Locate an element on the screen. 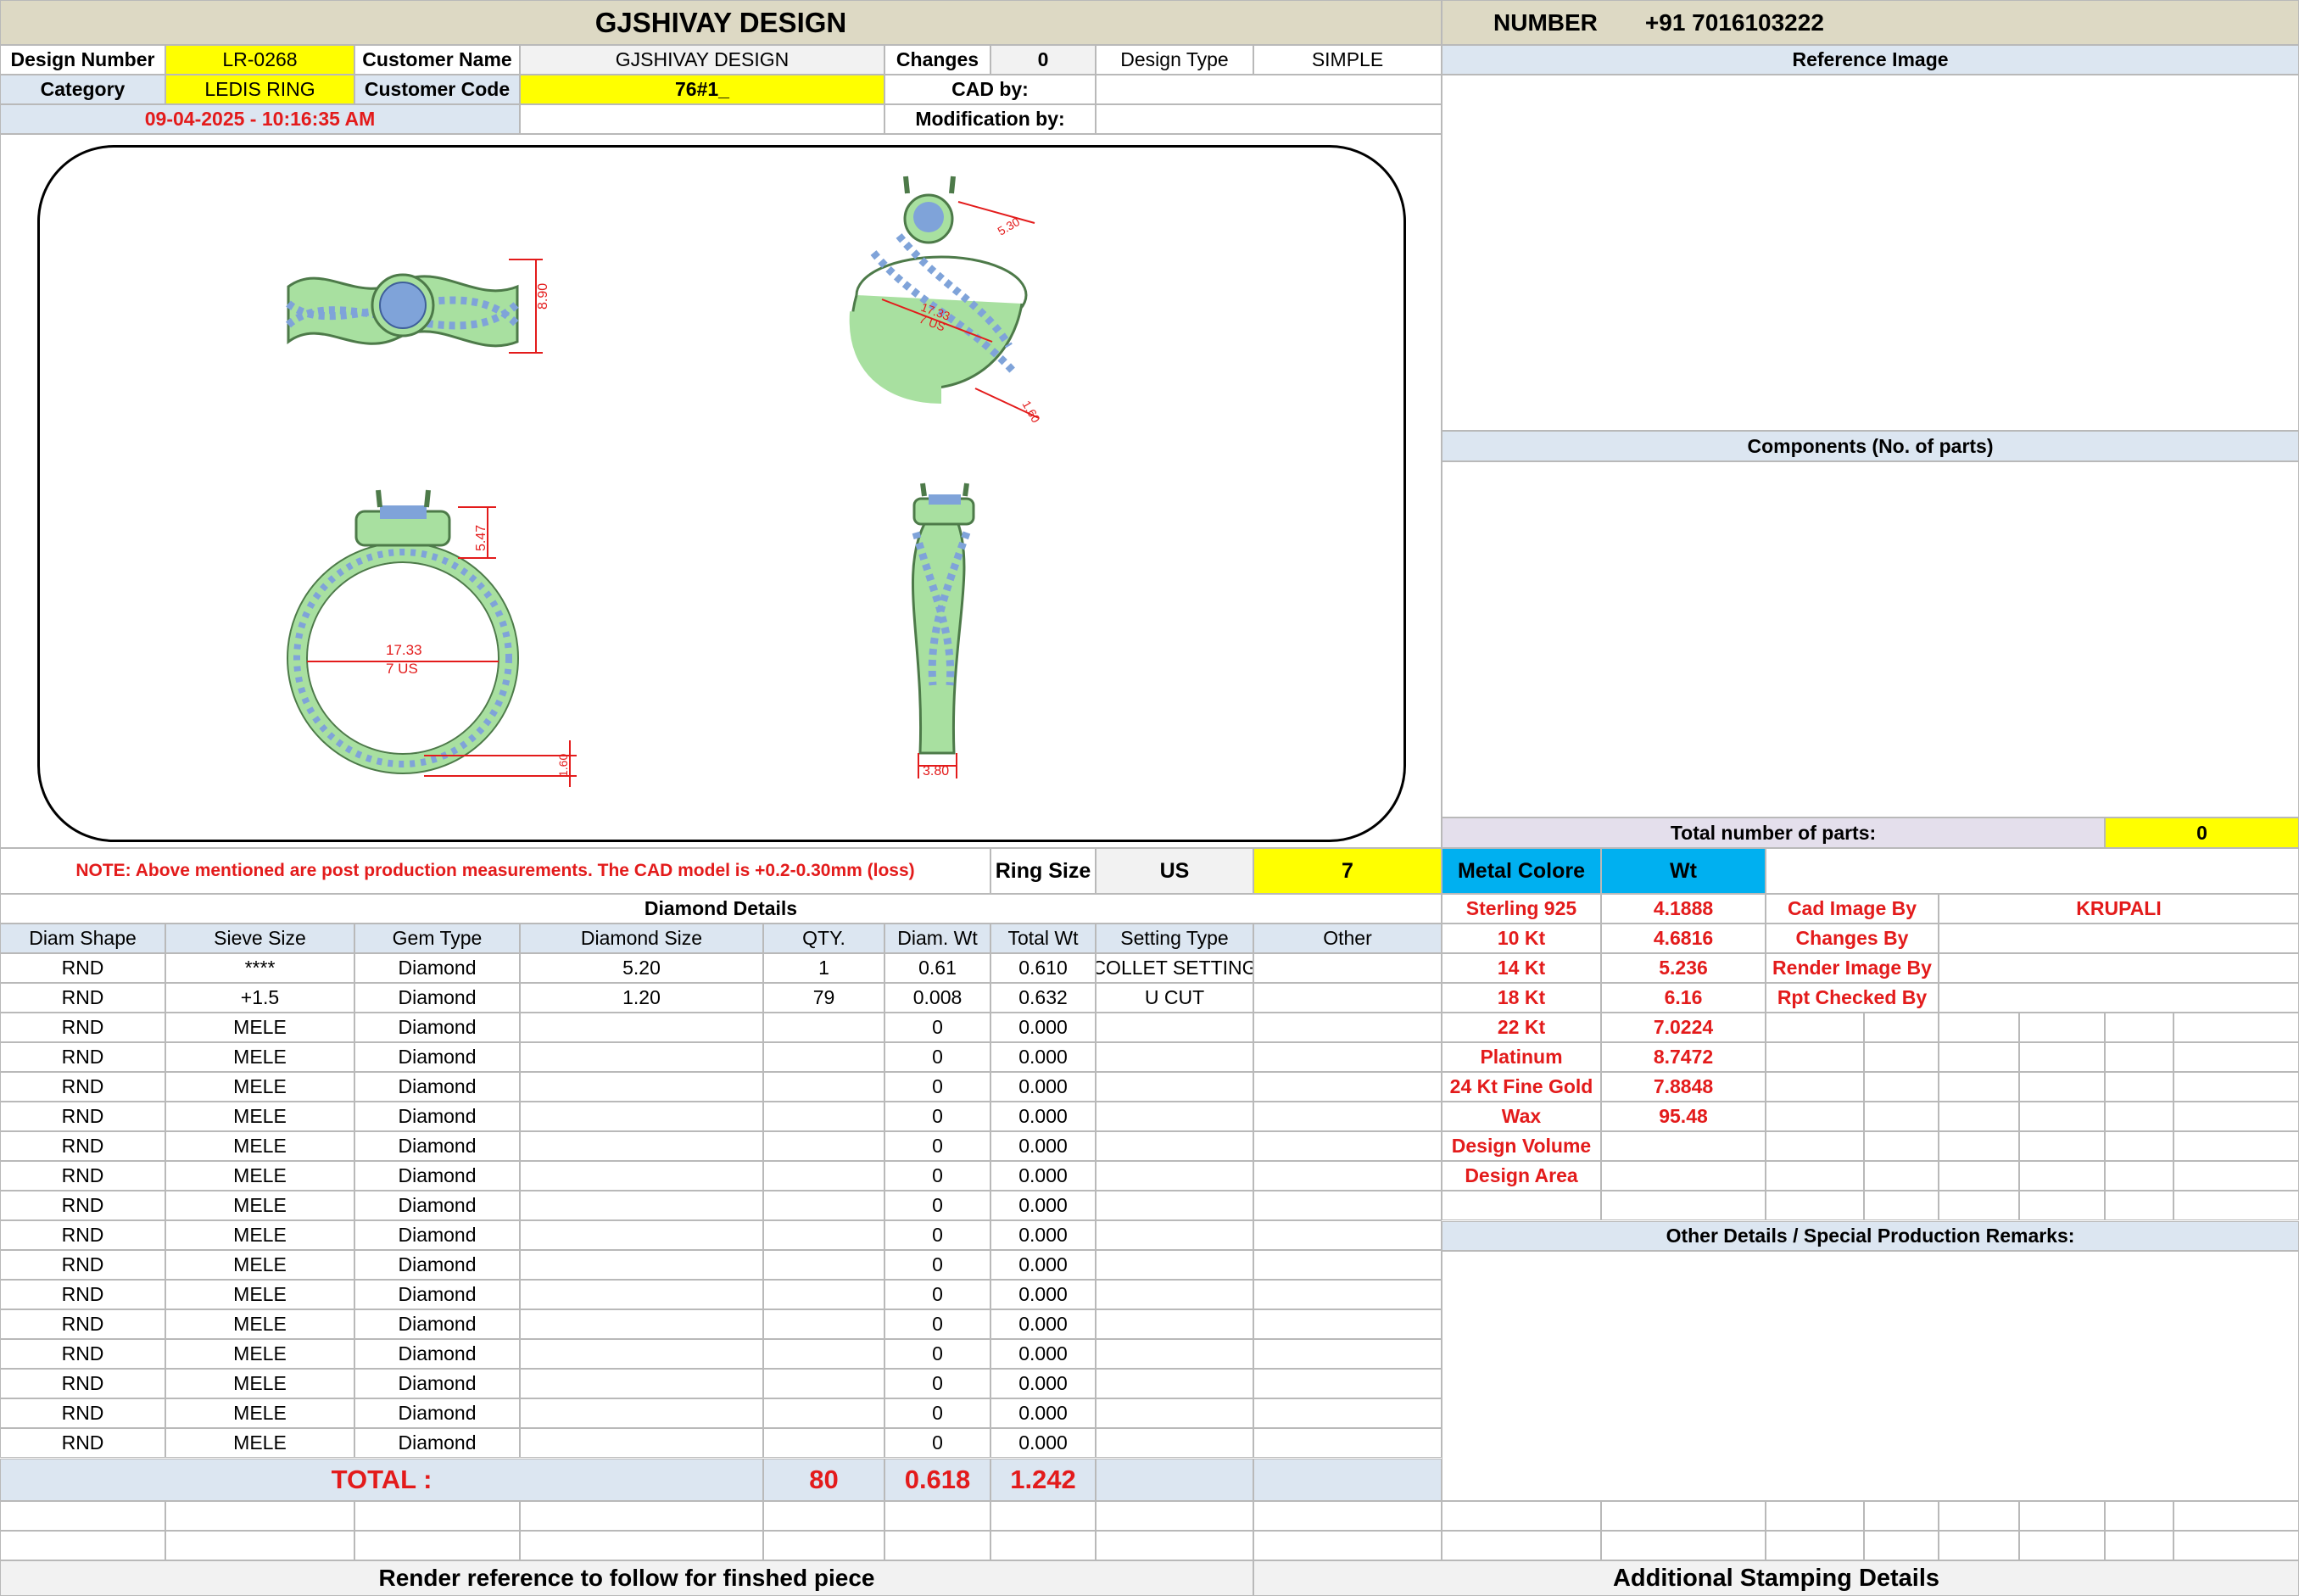  diamond-cell: 5.20 is located at coordinates (641, 968).